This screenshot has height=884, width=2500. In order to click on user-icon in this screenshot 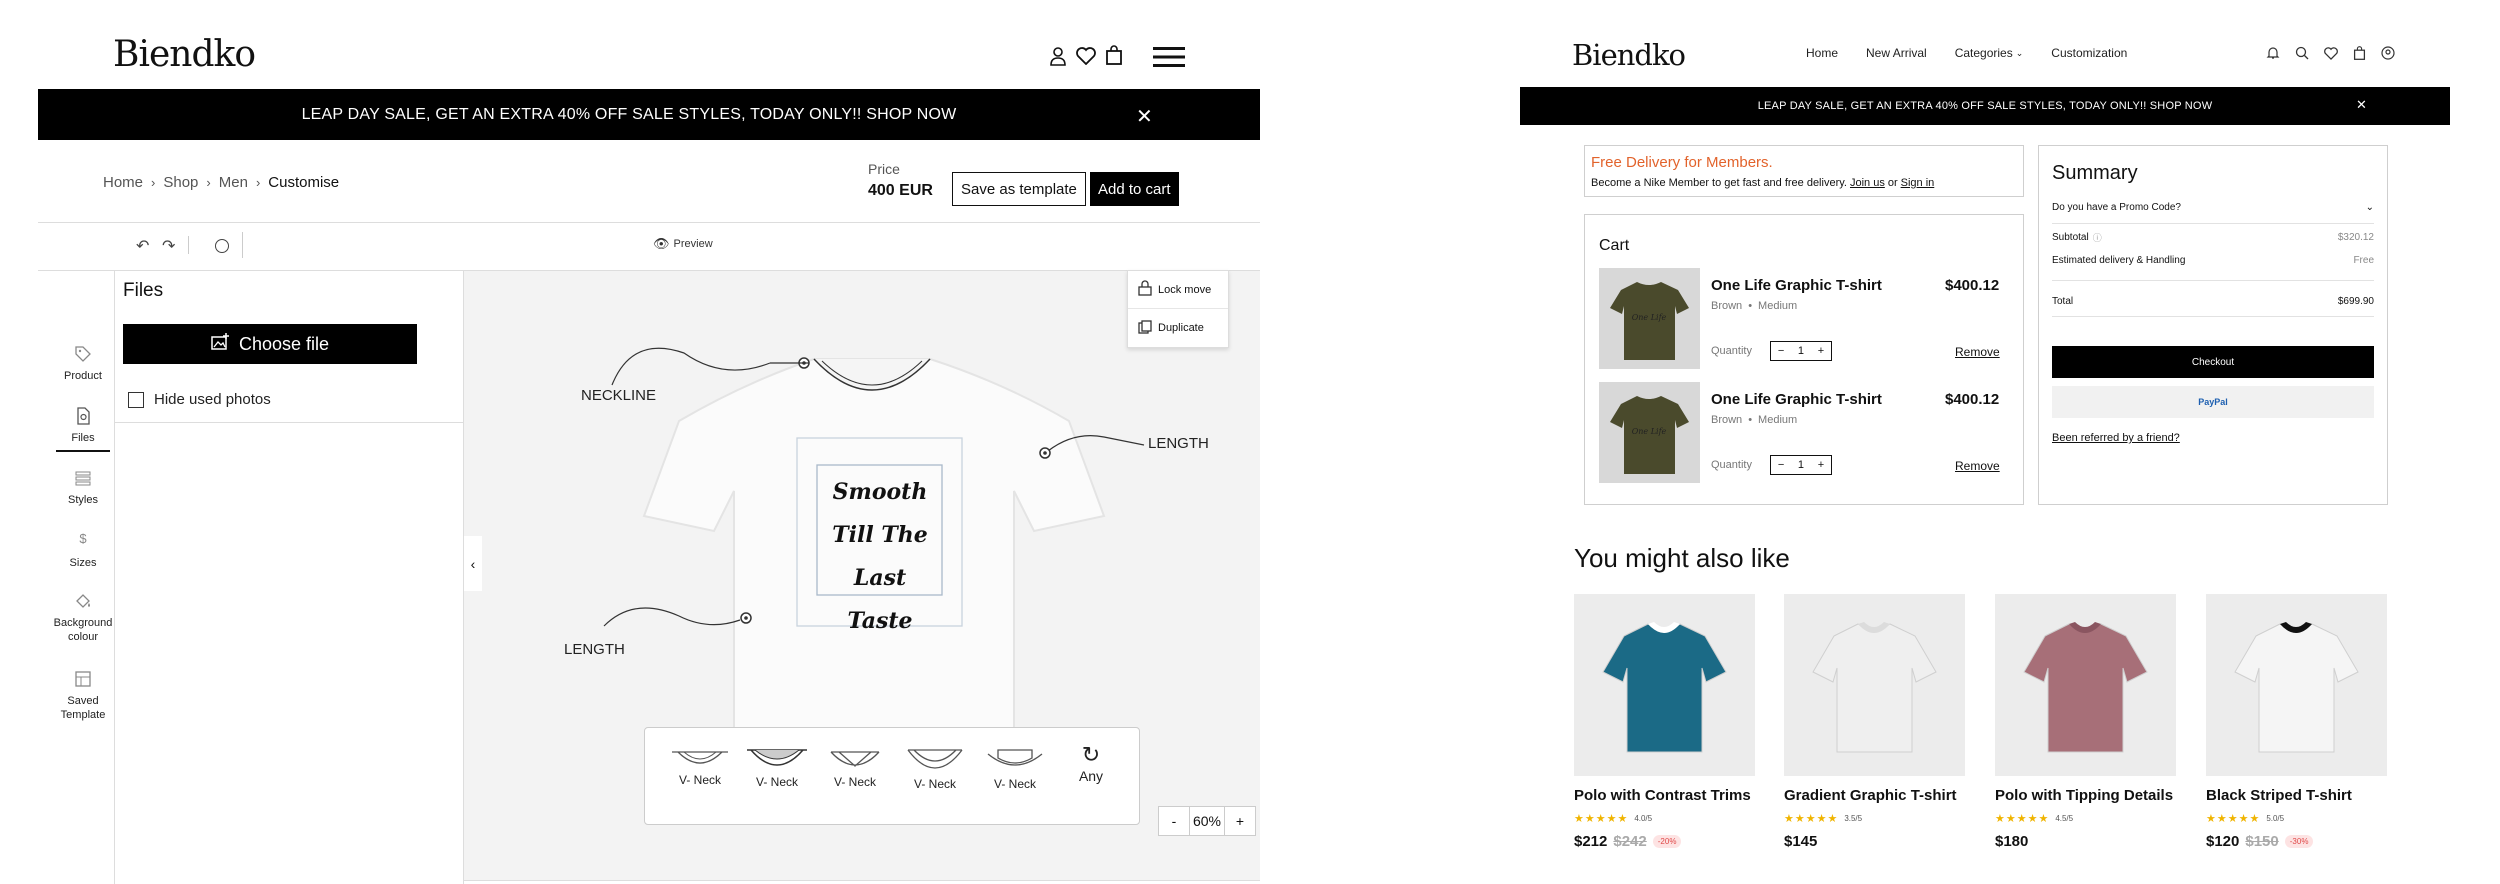, I will do `click(1058, 56)`.